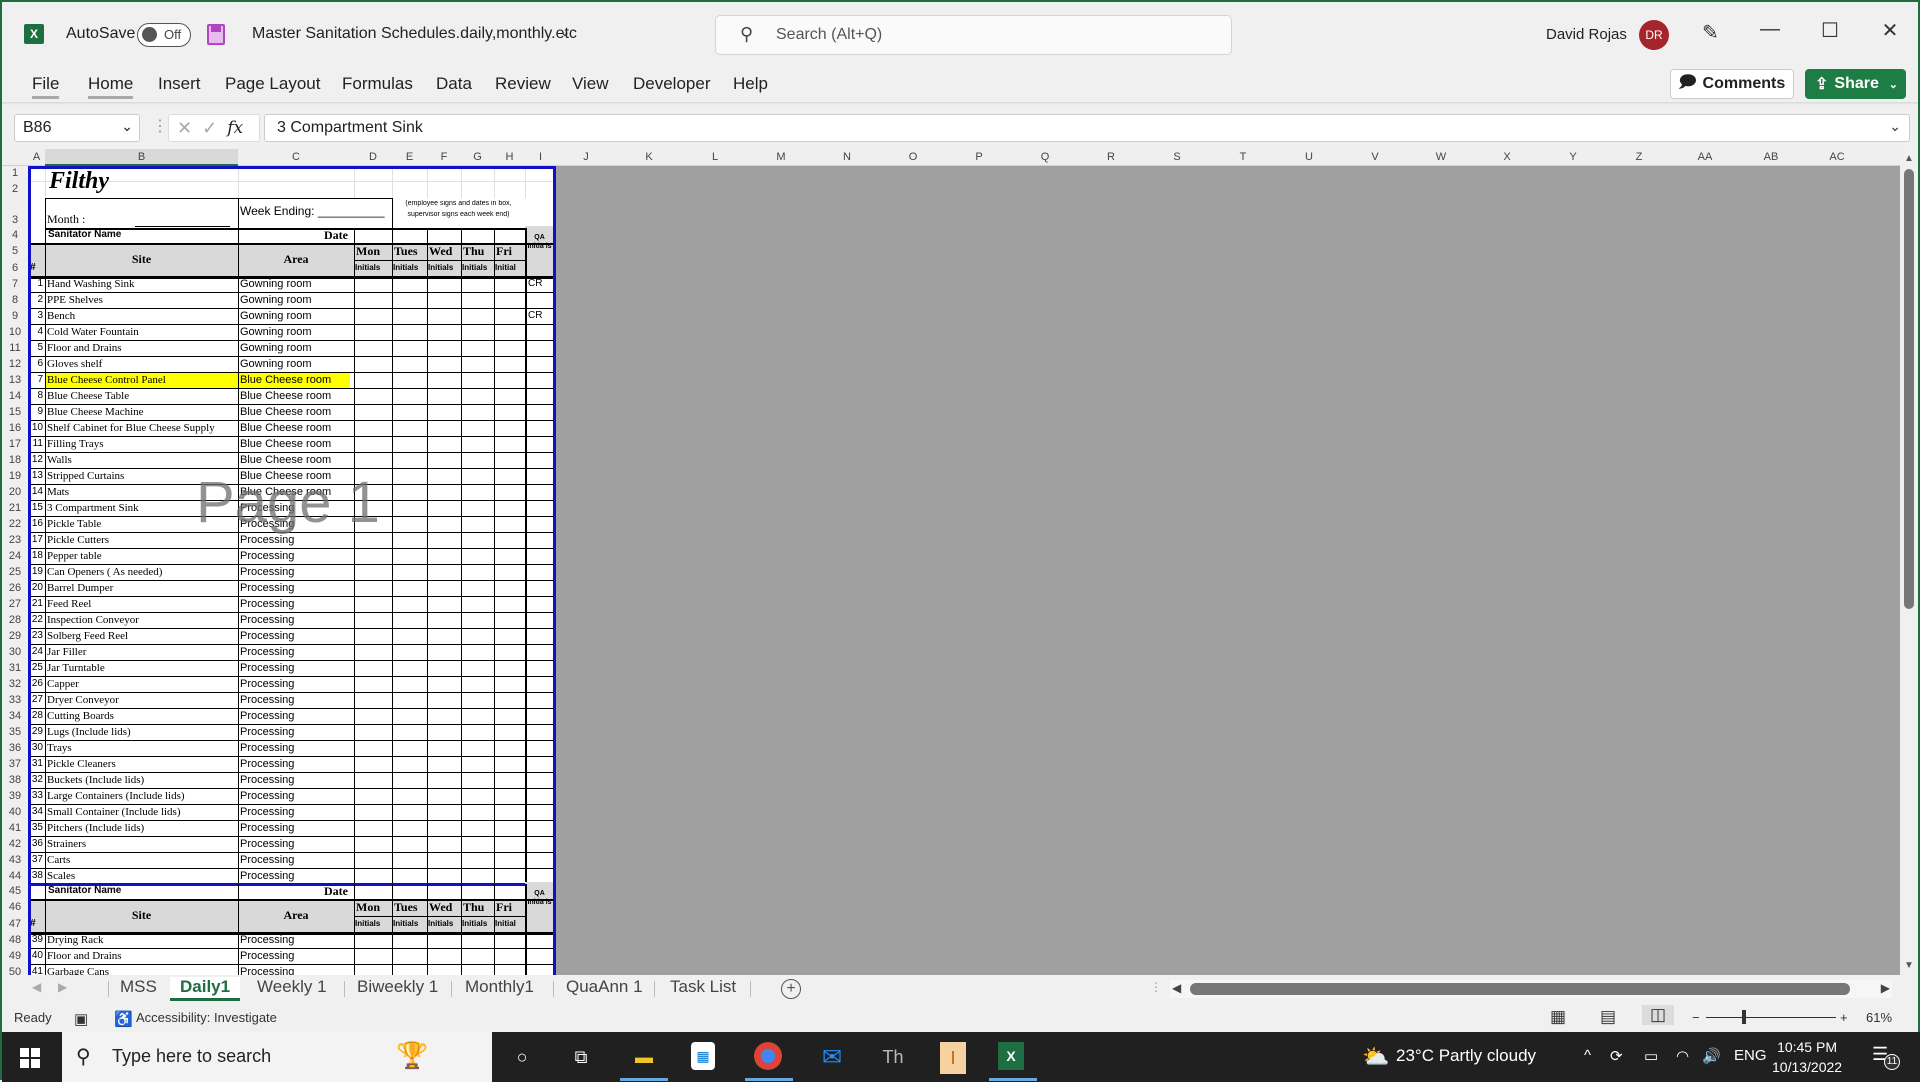 This screenshot has width=1920, height=1082. I want to click on row-header: 29, so click(15, 636).